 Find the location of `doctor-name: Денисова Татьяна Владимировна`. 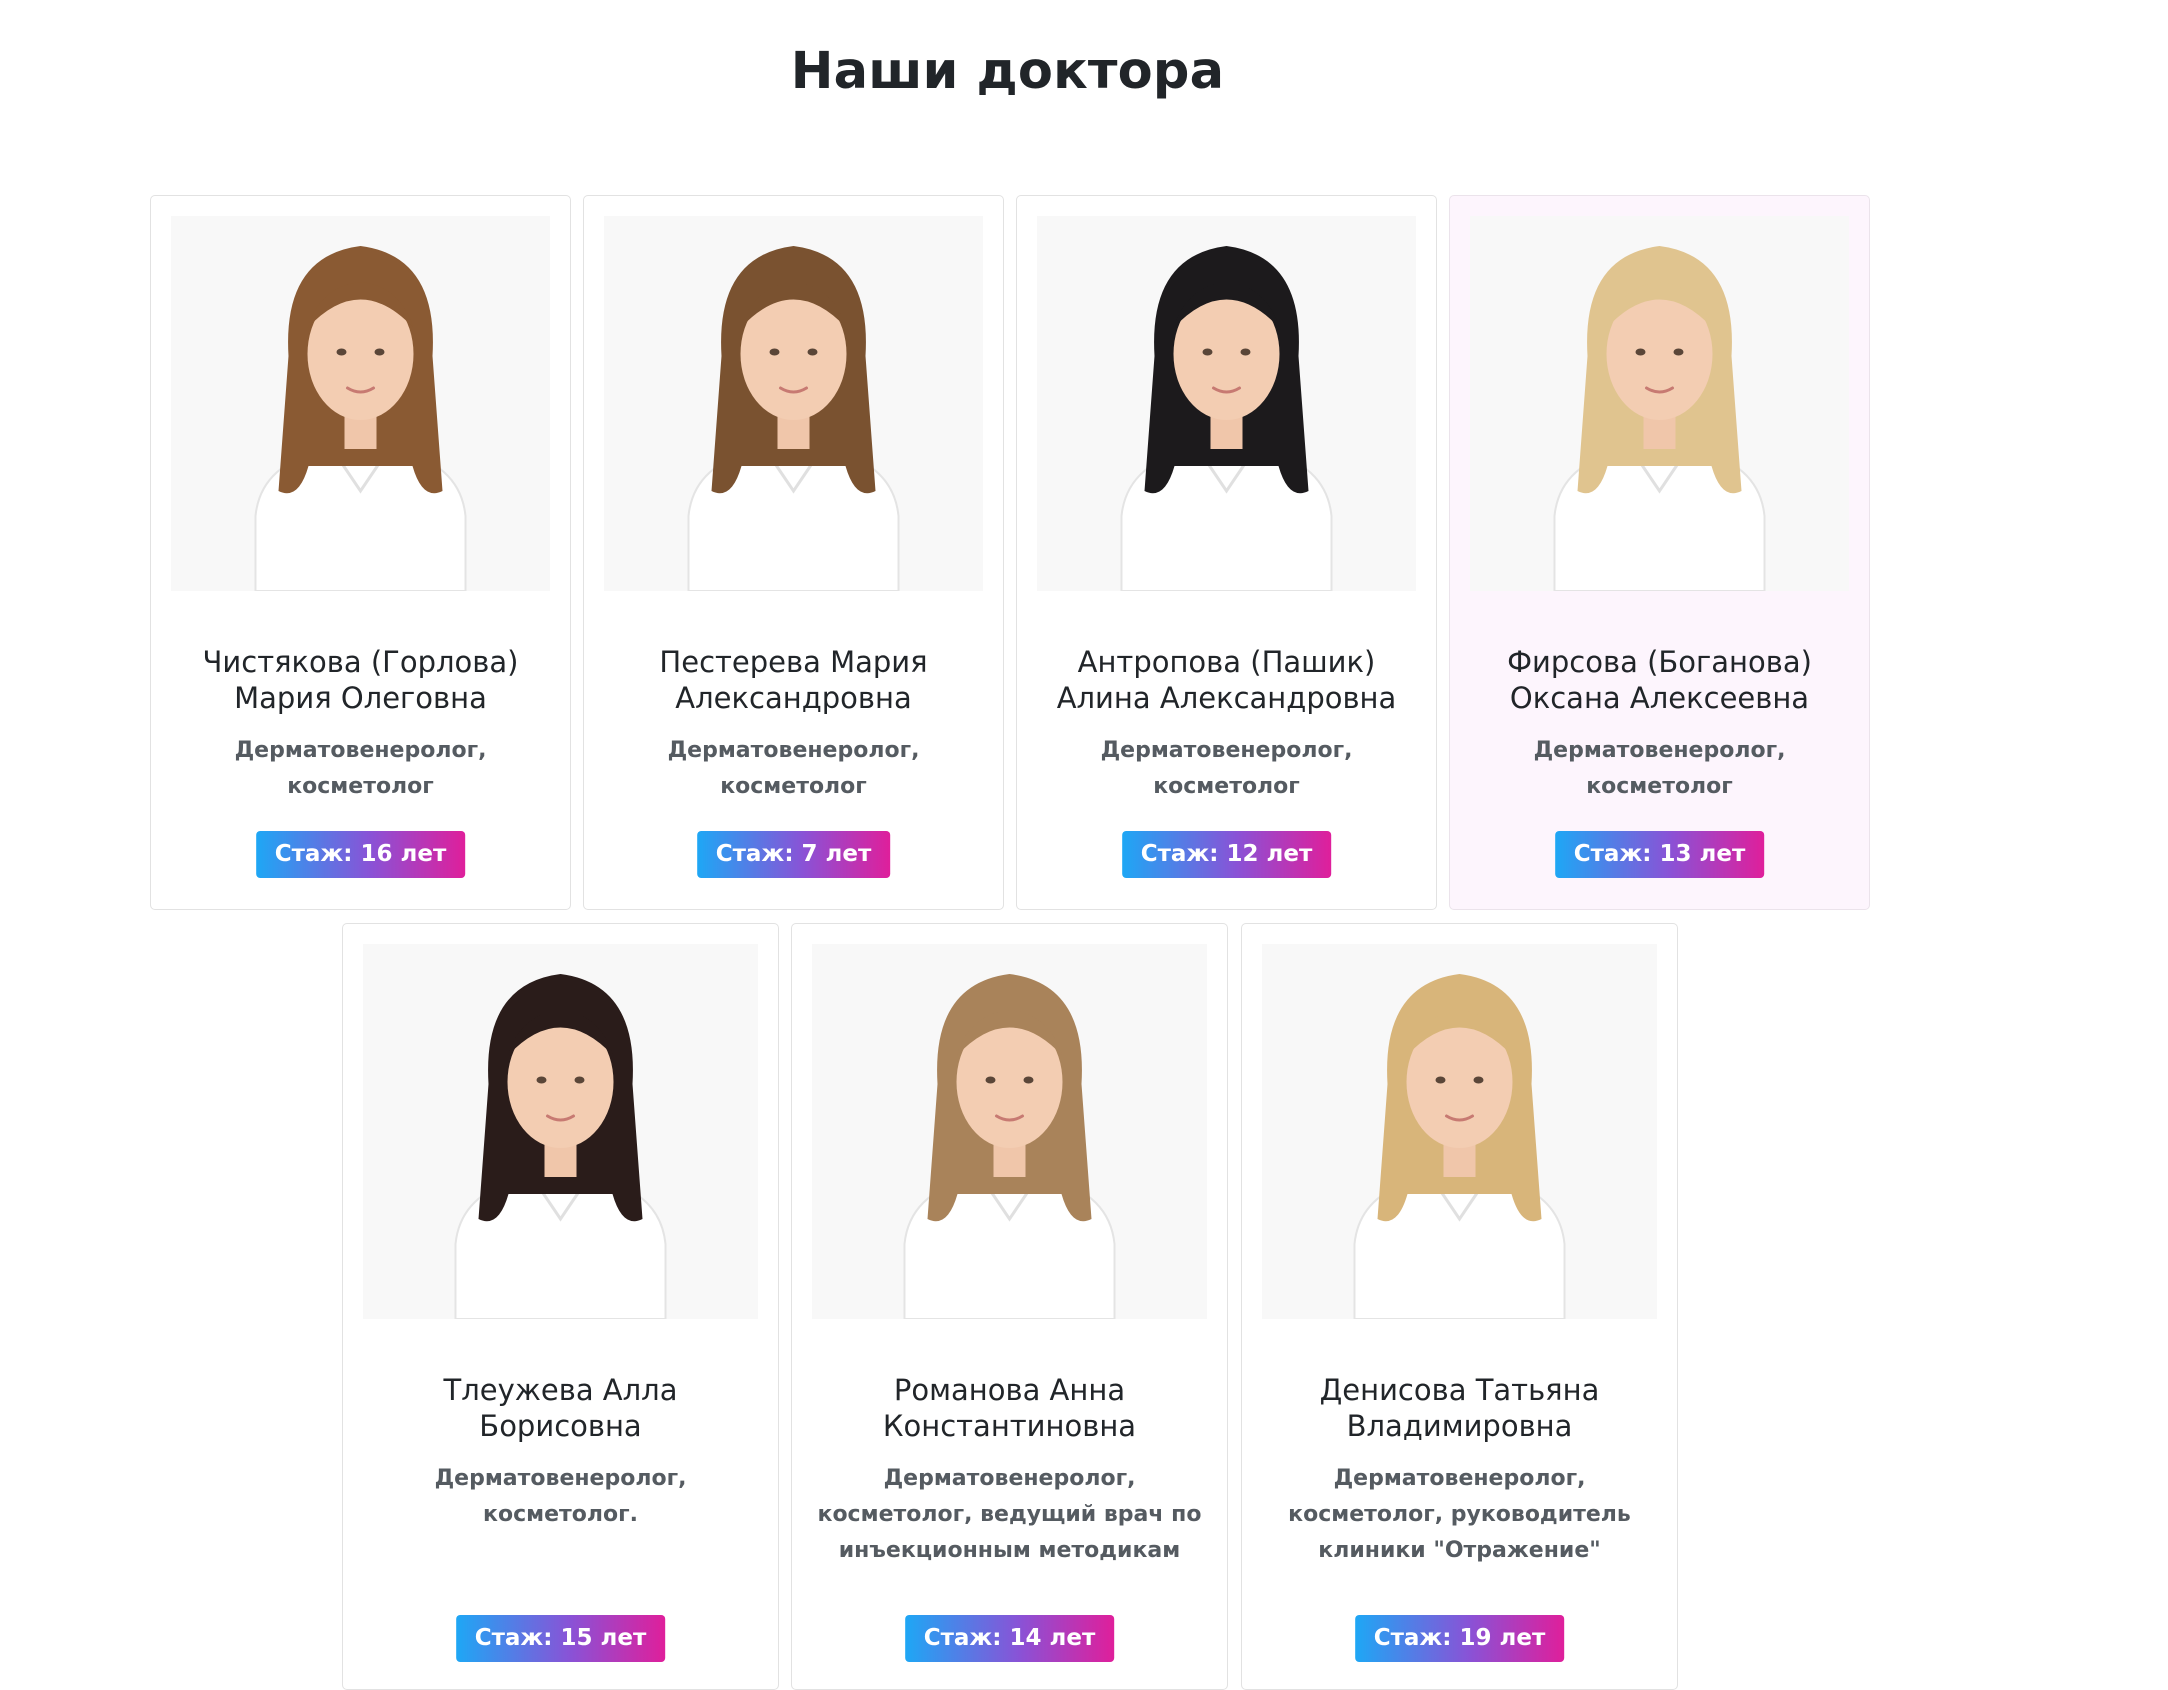

doctor-name: Денисова Татьяна Владимировна is located at coordinates (1459, 1408).